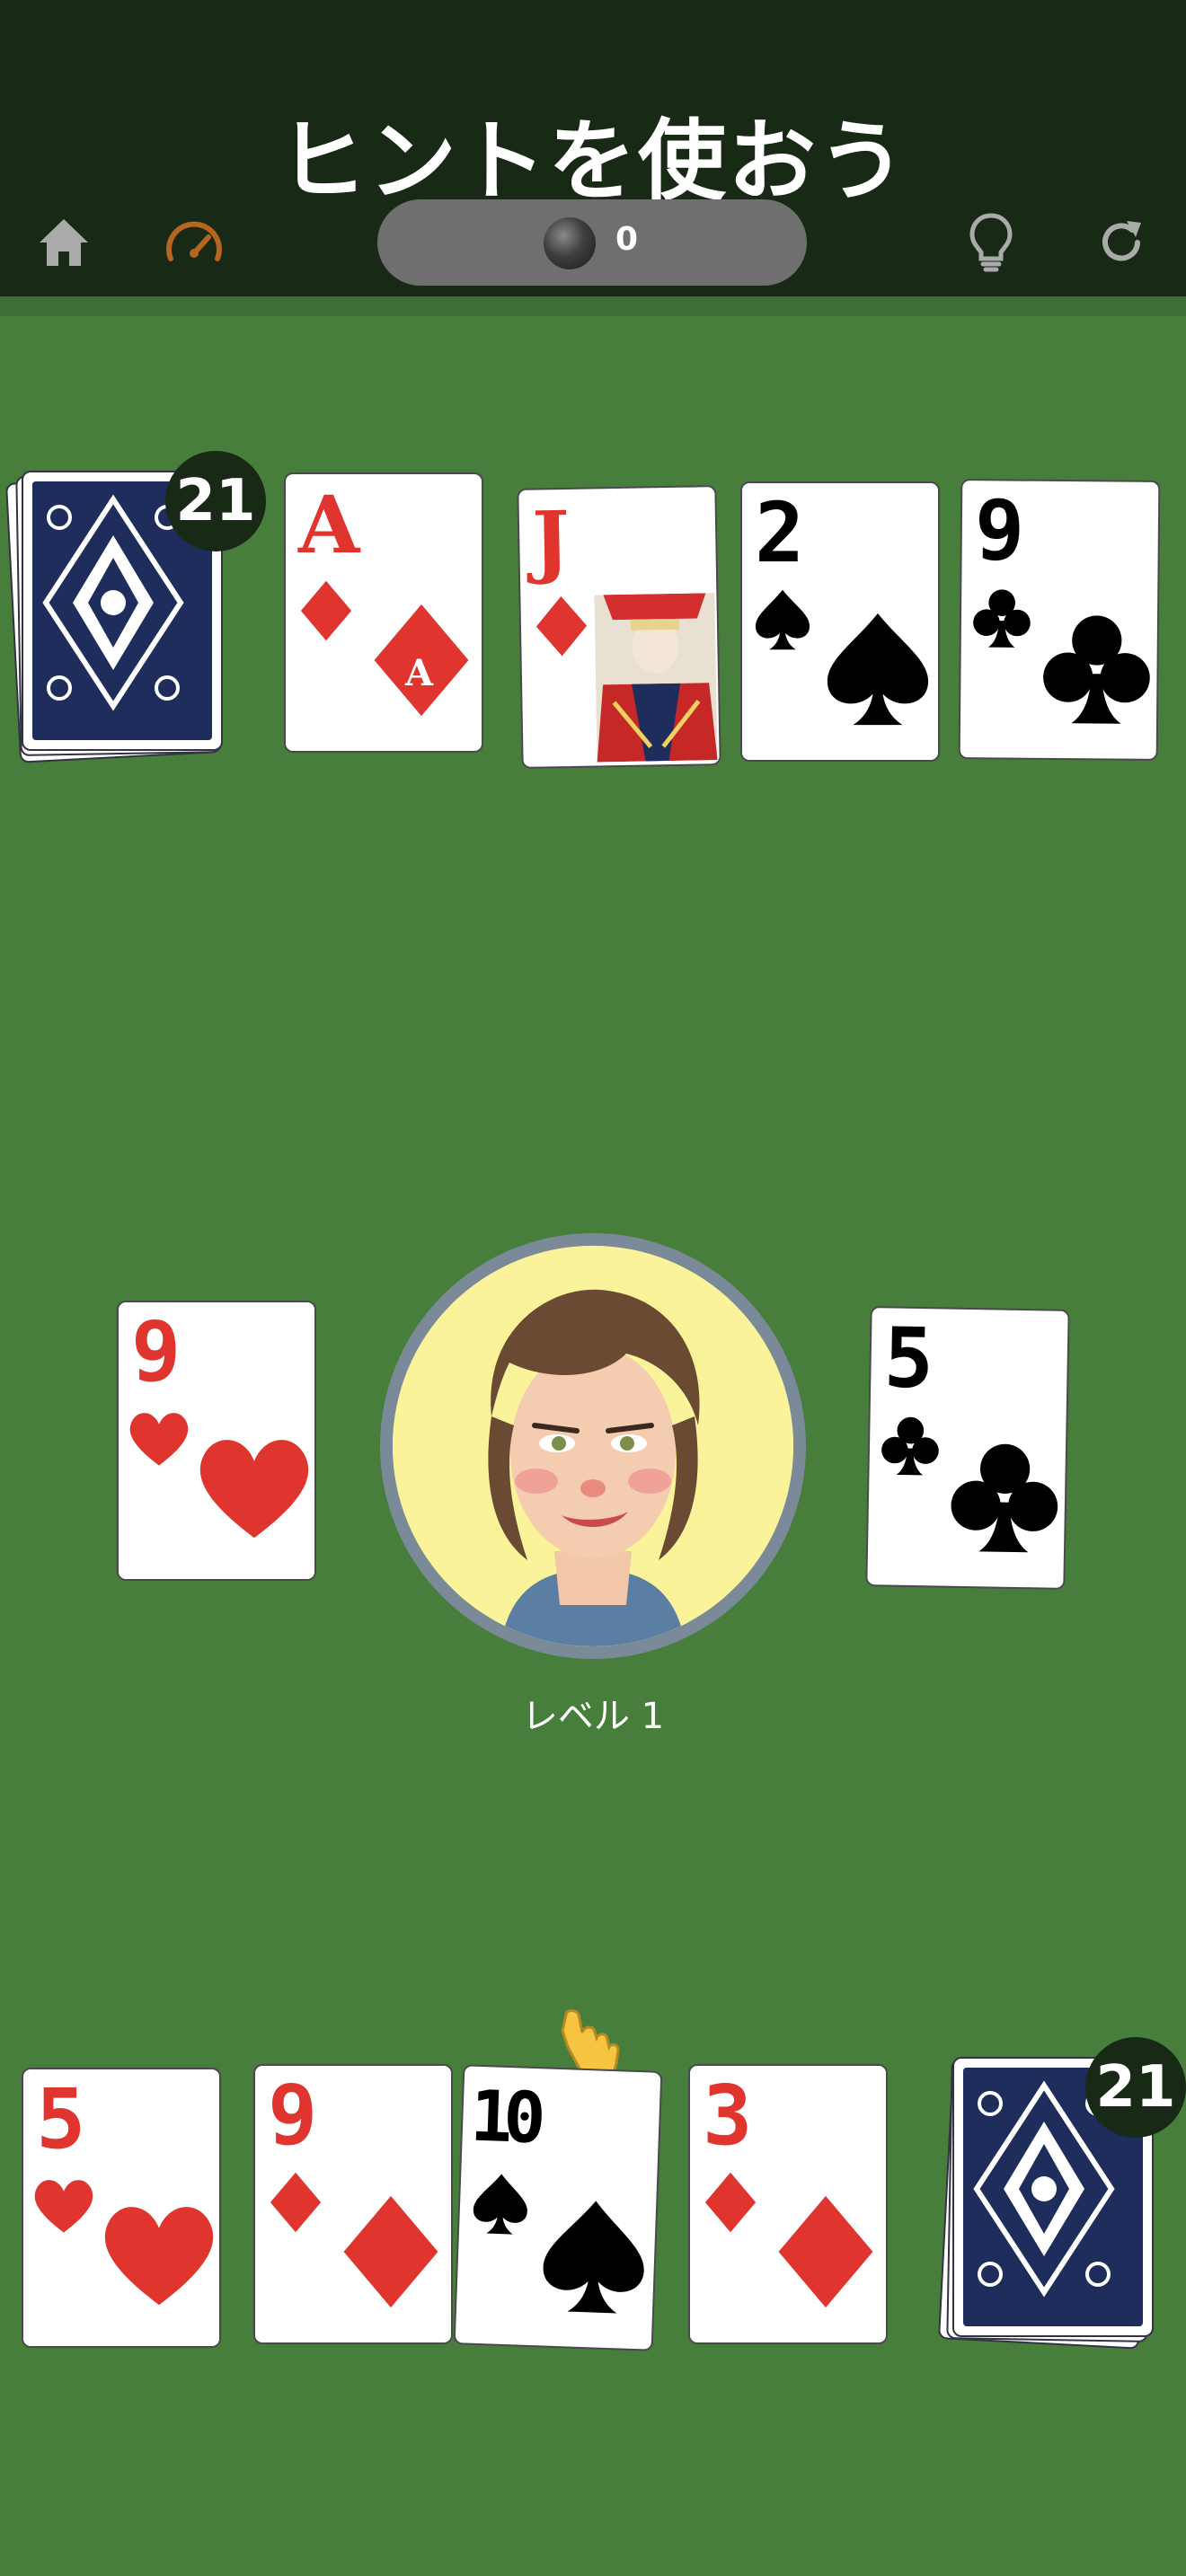 This screenshot has width=1186, height=2576. I want to click on speedometer-icon, so click(194, 242).